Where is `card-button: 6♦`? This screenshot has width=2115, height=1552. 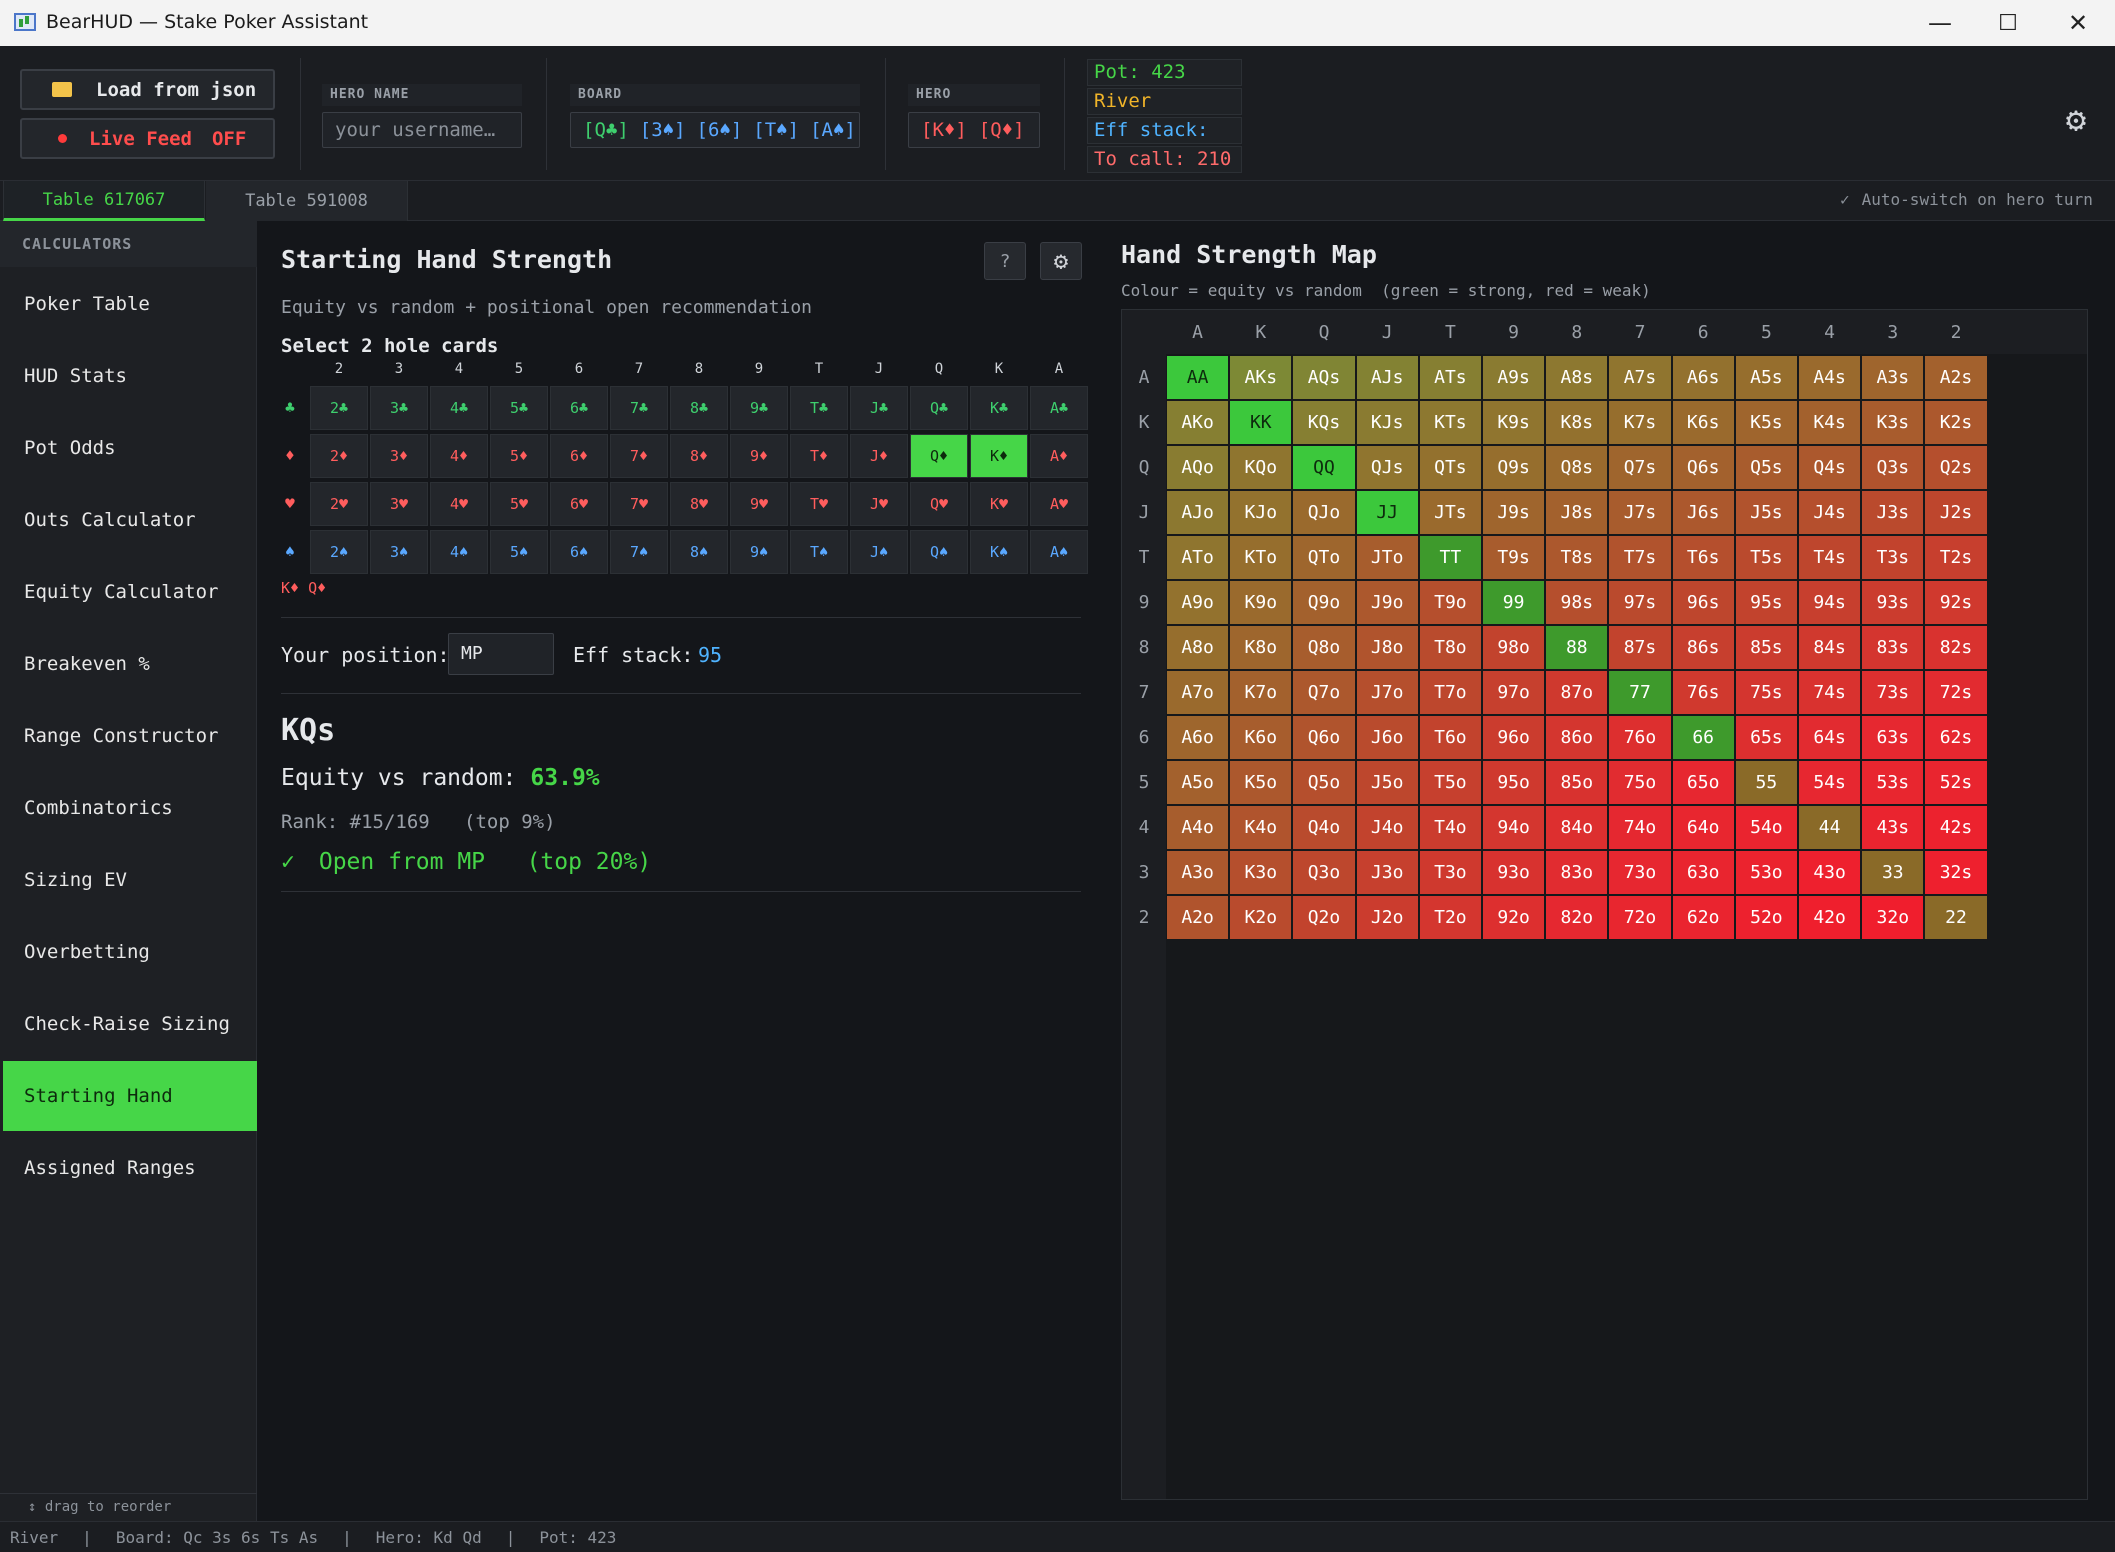
card-button: 6♦ is located at coordinates (579, 456).